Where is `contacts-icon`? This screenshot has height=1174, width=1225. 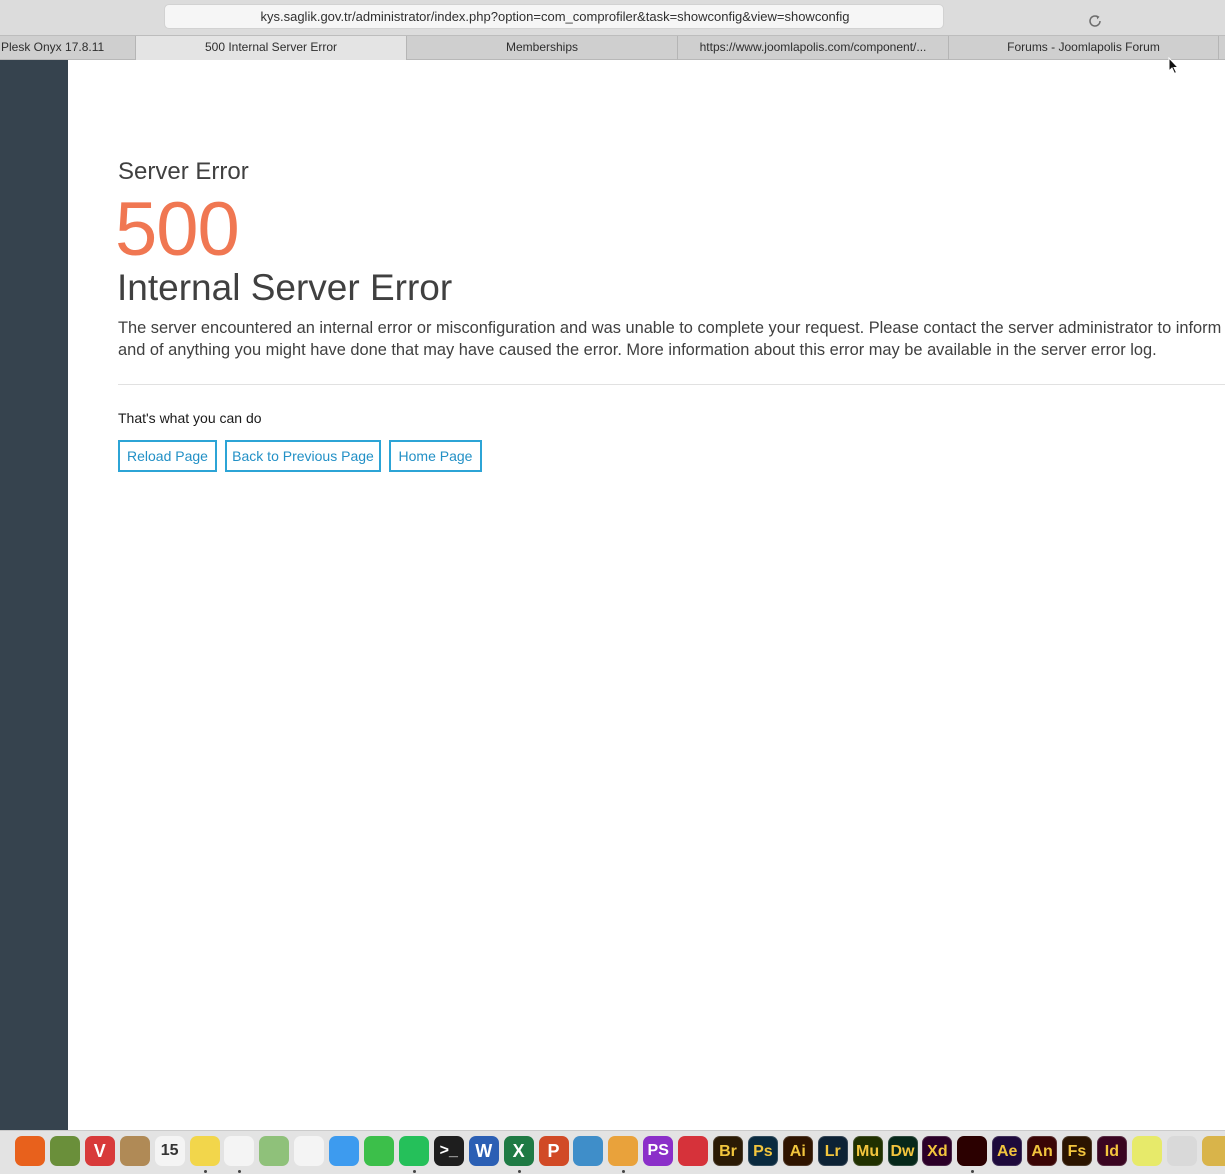 contacts-icon is located at coordinates (134, 1151).